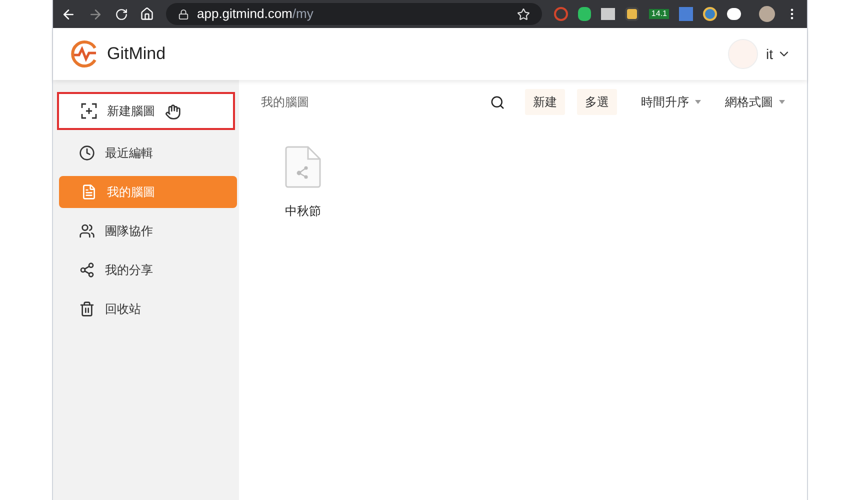  What do you see at coordinates (146, 270) in the screenshot?
I see `sidebar-item: 我的分享` at bounding box center [146, 270].